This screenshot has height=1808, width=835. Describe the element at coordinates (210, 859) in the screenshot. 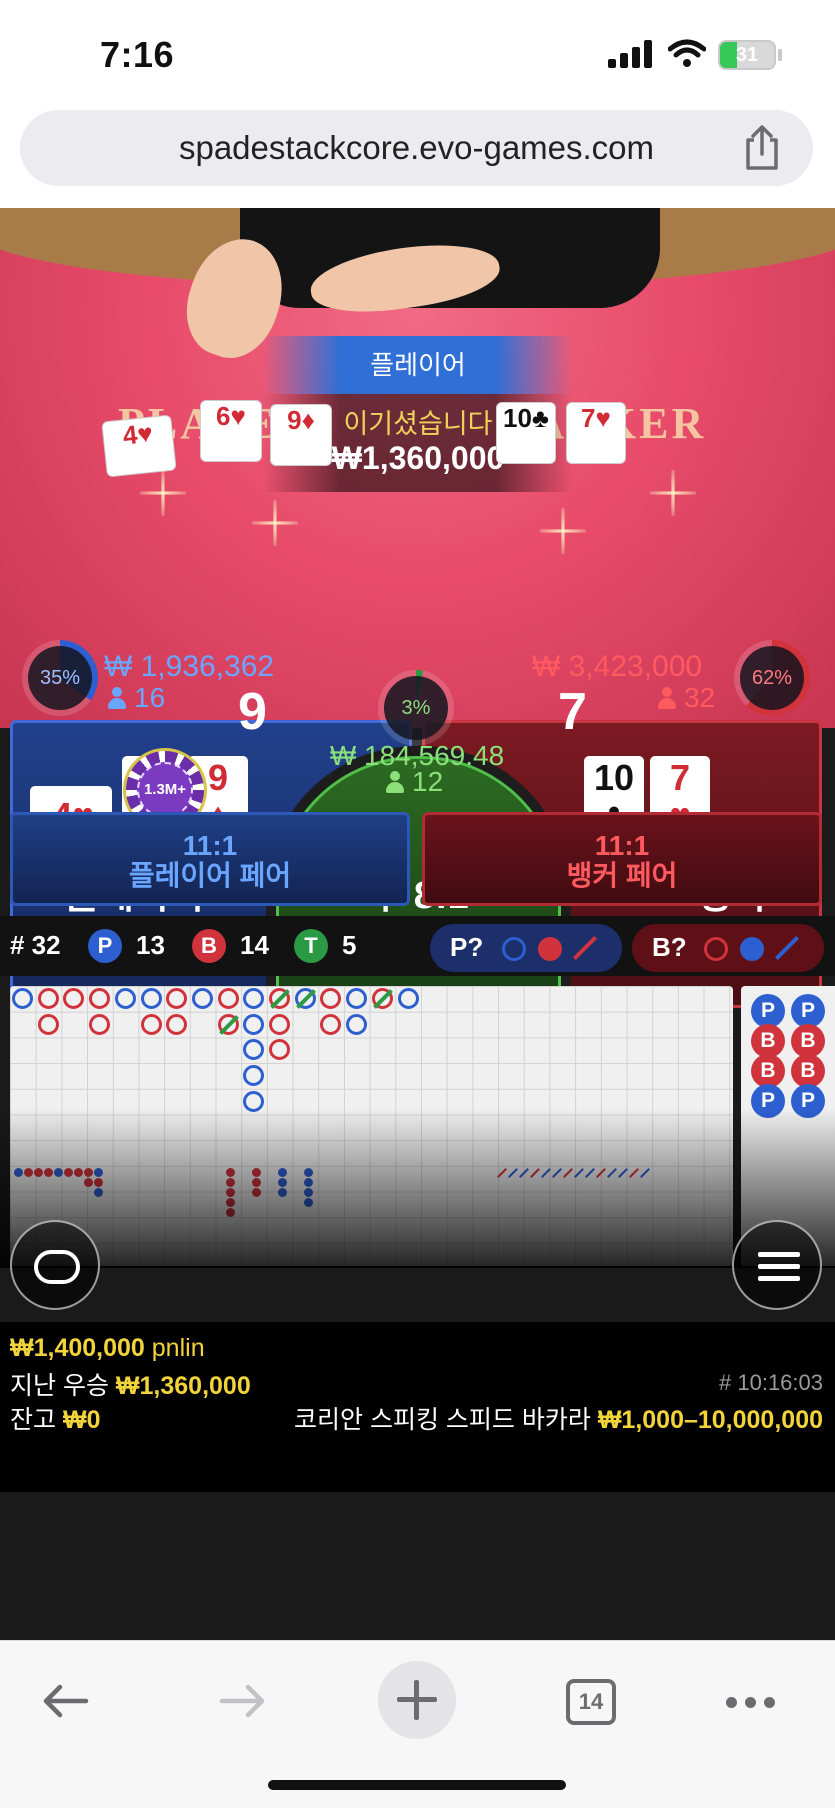

I see `player-pair-bet: 11:1 플레이어 페어` at that location.